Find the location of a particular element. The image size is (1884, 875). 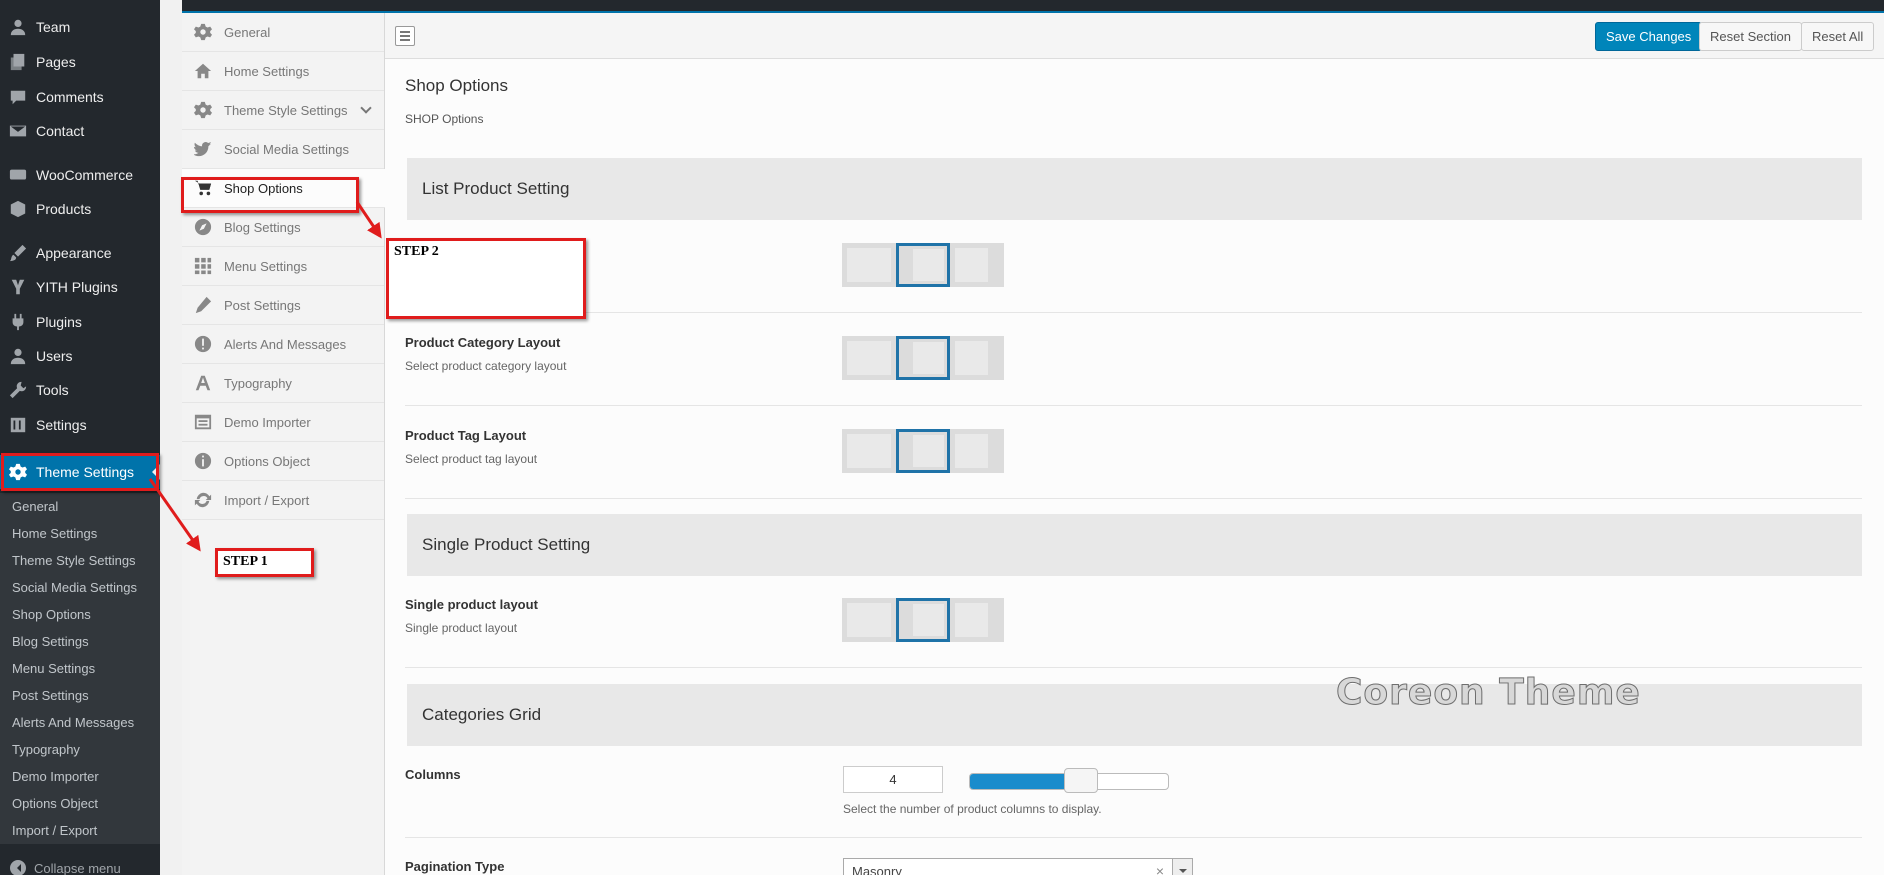

options-nav-demo-importer: Demo Importer is located at coordinates (283, 422).